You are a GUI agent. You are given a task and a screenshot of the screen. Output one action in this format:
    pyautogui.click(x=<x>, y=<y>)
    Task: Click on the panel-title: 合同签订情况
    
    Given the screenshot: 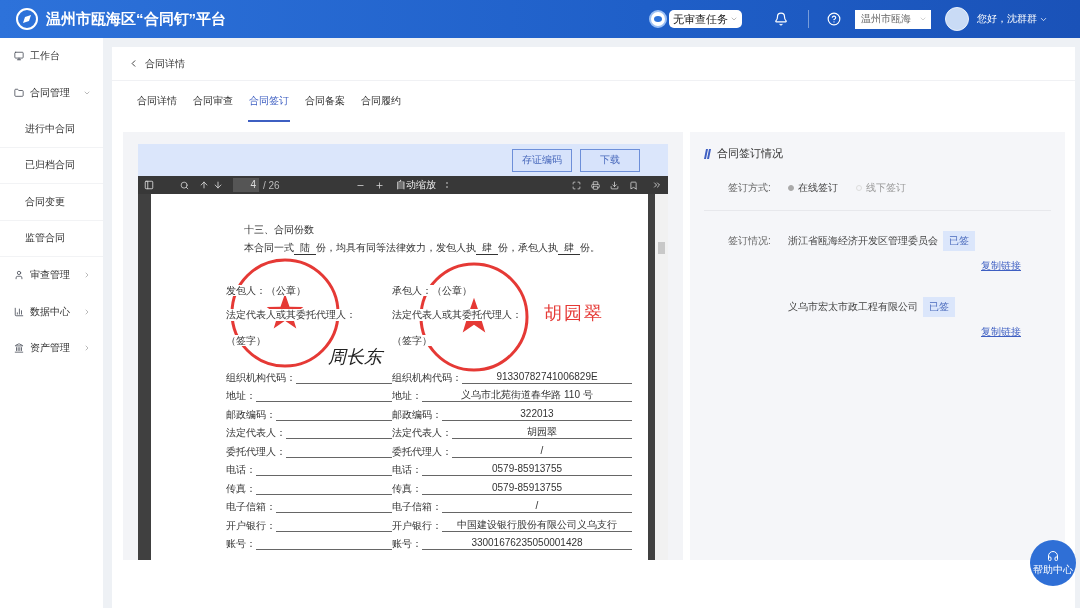 What is the action you would take?
    pyautogui.click(x=750, y=153)
    